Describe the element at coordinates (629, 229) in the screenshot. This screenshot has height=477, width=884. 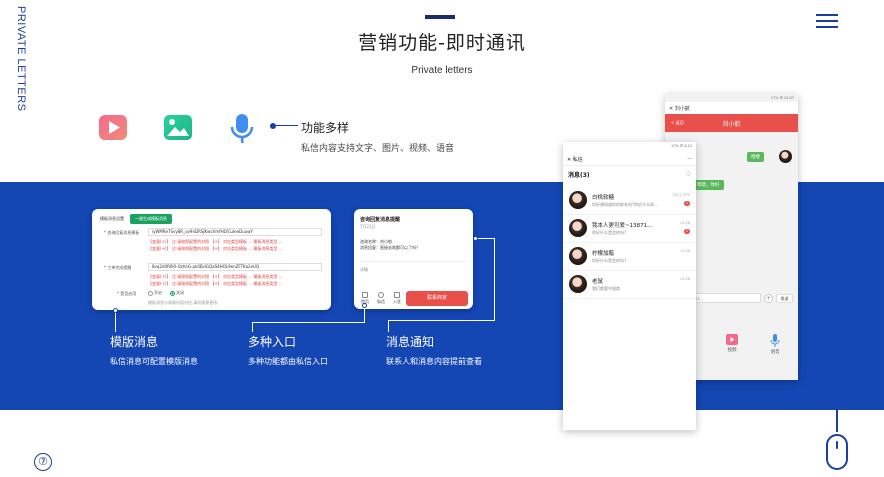
I see `list-item: 我本人更可爱~13871... 你好什么是会的吗? 14:38 1` at that location.